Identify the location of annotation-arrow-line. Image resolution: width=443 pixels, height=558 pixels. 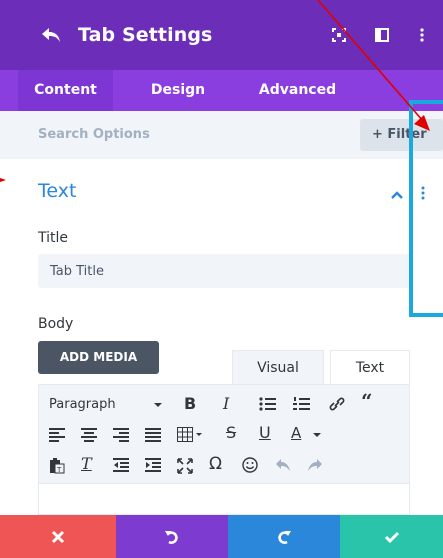
(370, 61).